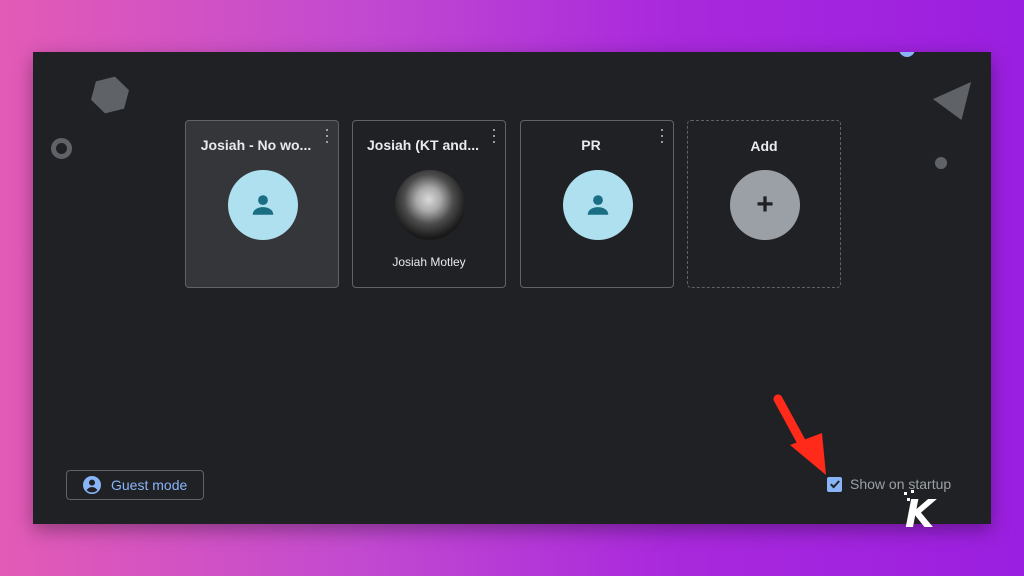 The width and height of the screenshot is (1024, 576). I want to click on decorative-ring, so click(61, 148).